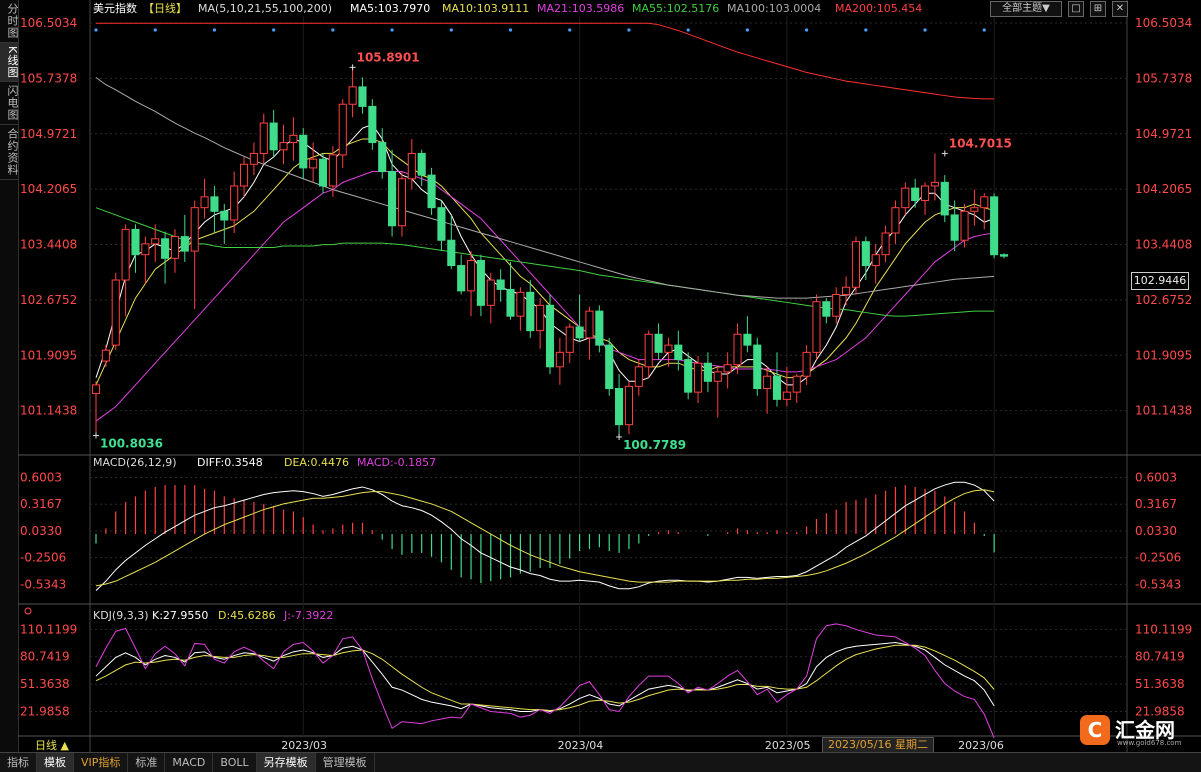 The width and height of the screenshot is (1201, 772). Describe the element at coordinates (131, 444) in the screenshot. I see `low-label: 100.8036` at that location.